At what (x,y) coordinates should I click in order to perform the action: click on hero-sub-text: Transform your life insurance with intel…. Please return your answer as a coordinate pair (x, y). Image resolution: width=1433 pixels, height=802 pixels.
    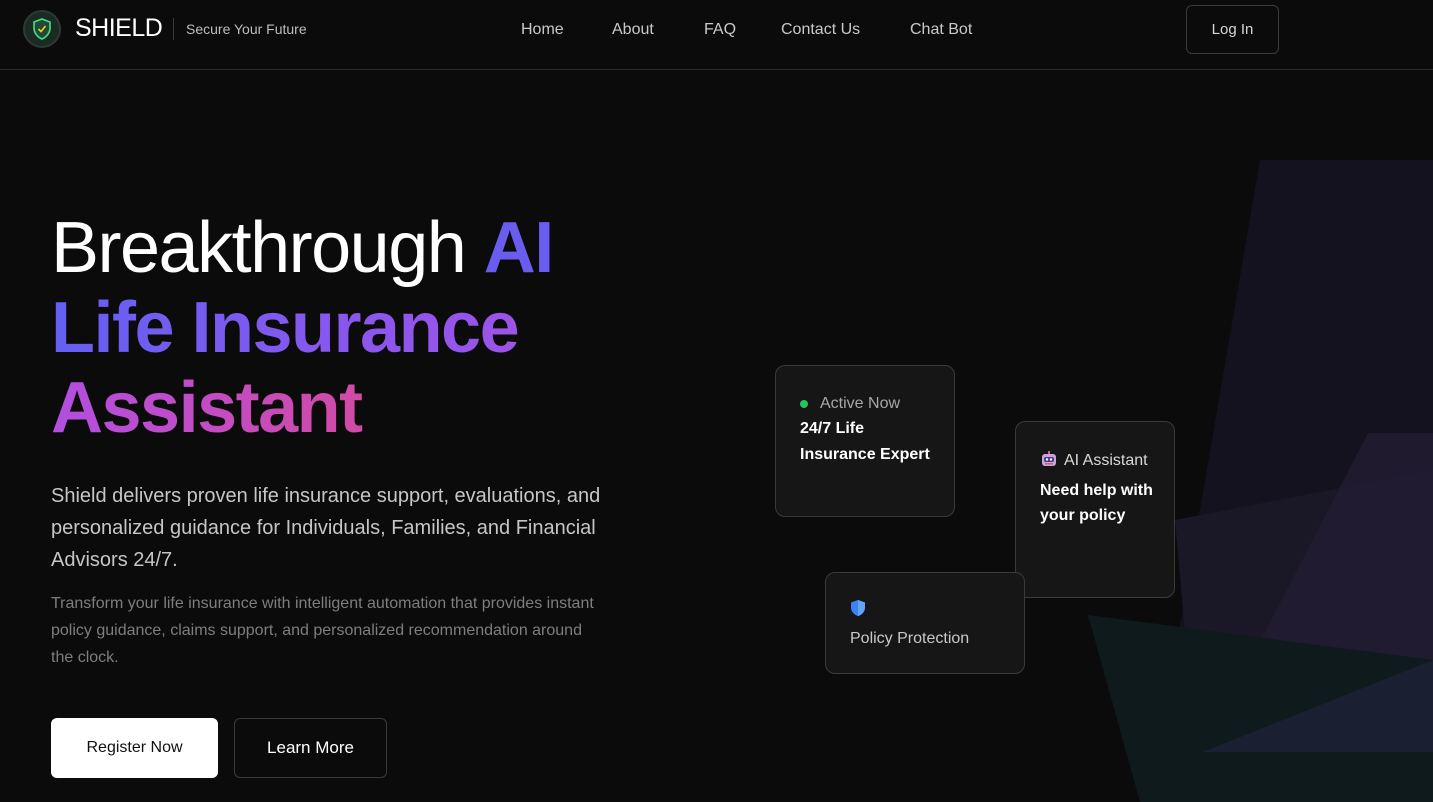
    Looking at the image, I should click on (322, 630).